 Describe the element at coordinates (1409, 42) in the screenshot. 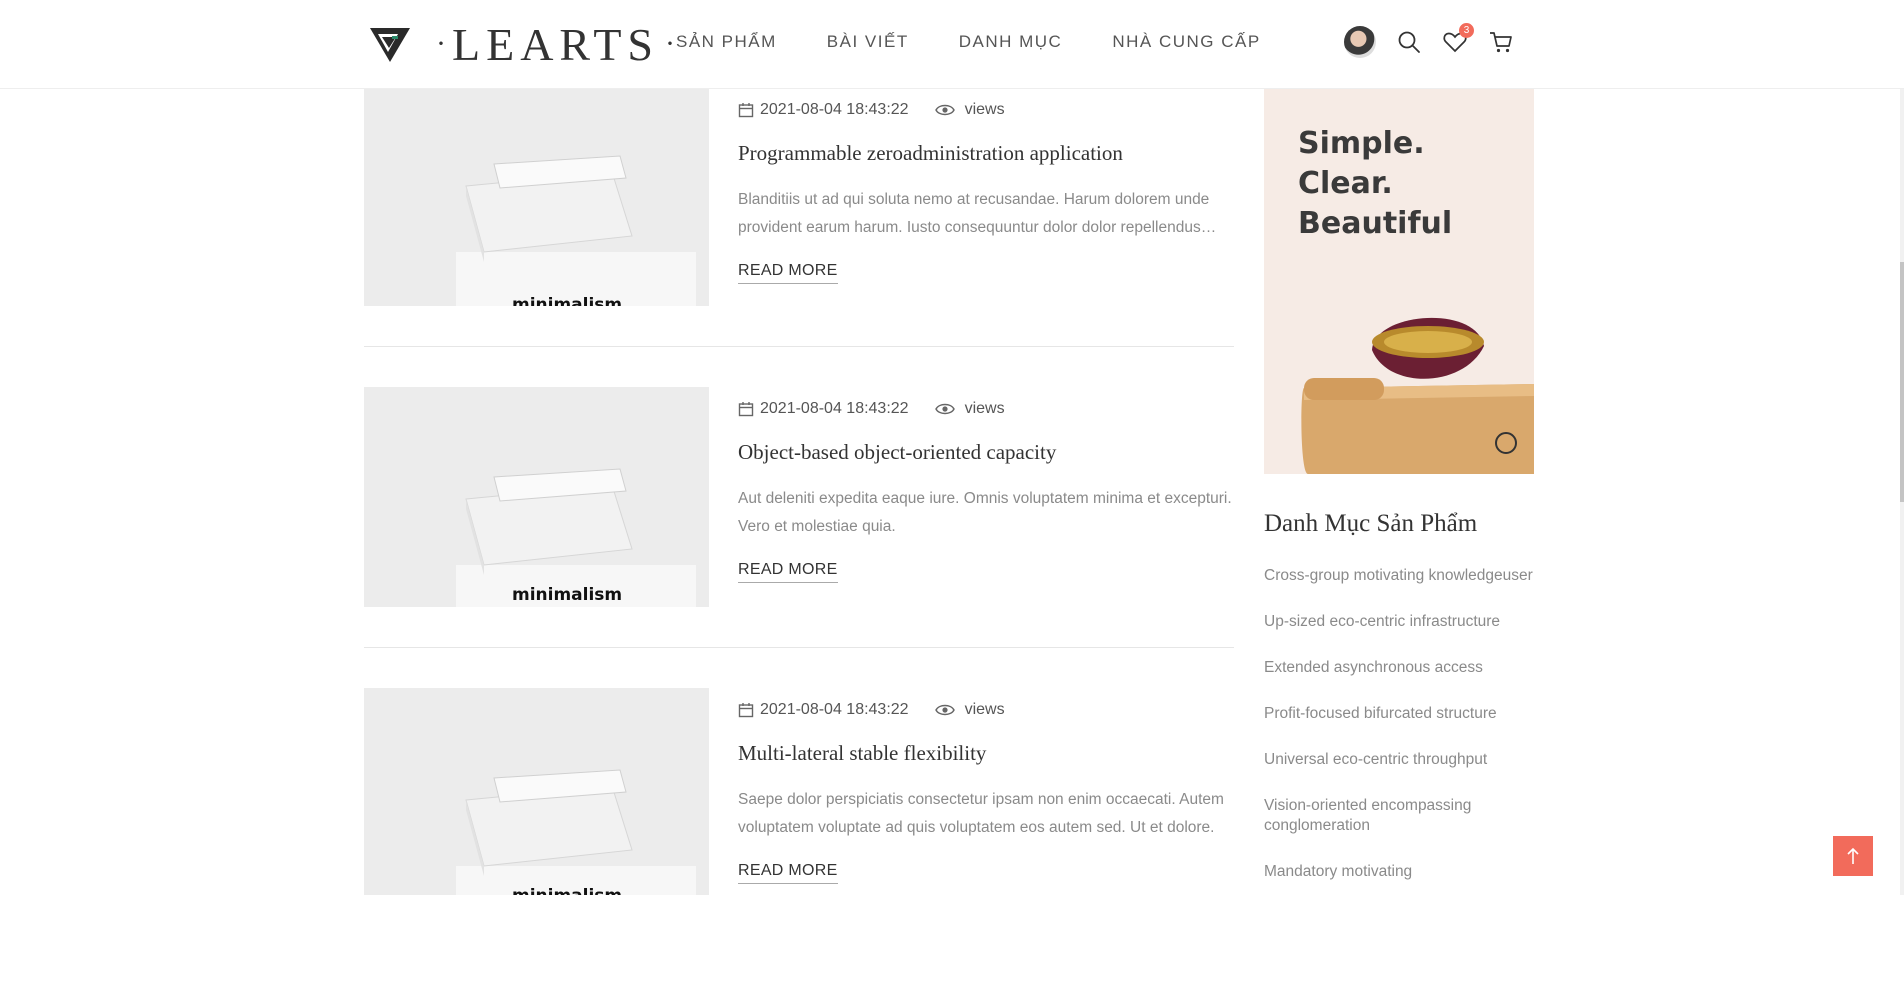

I see `search-icon` at that location.